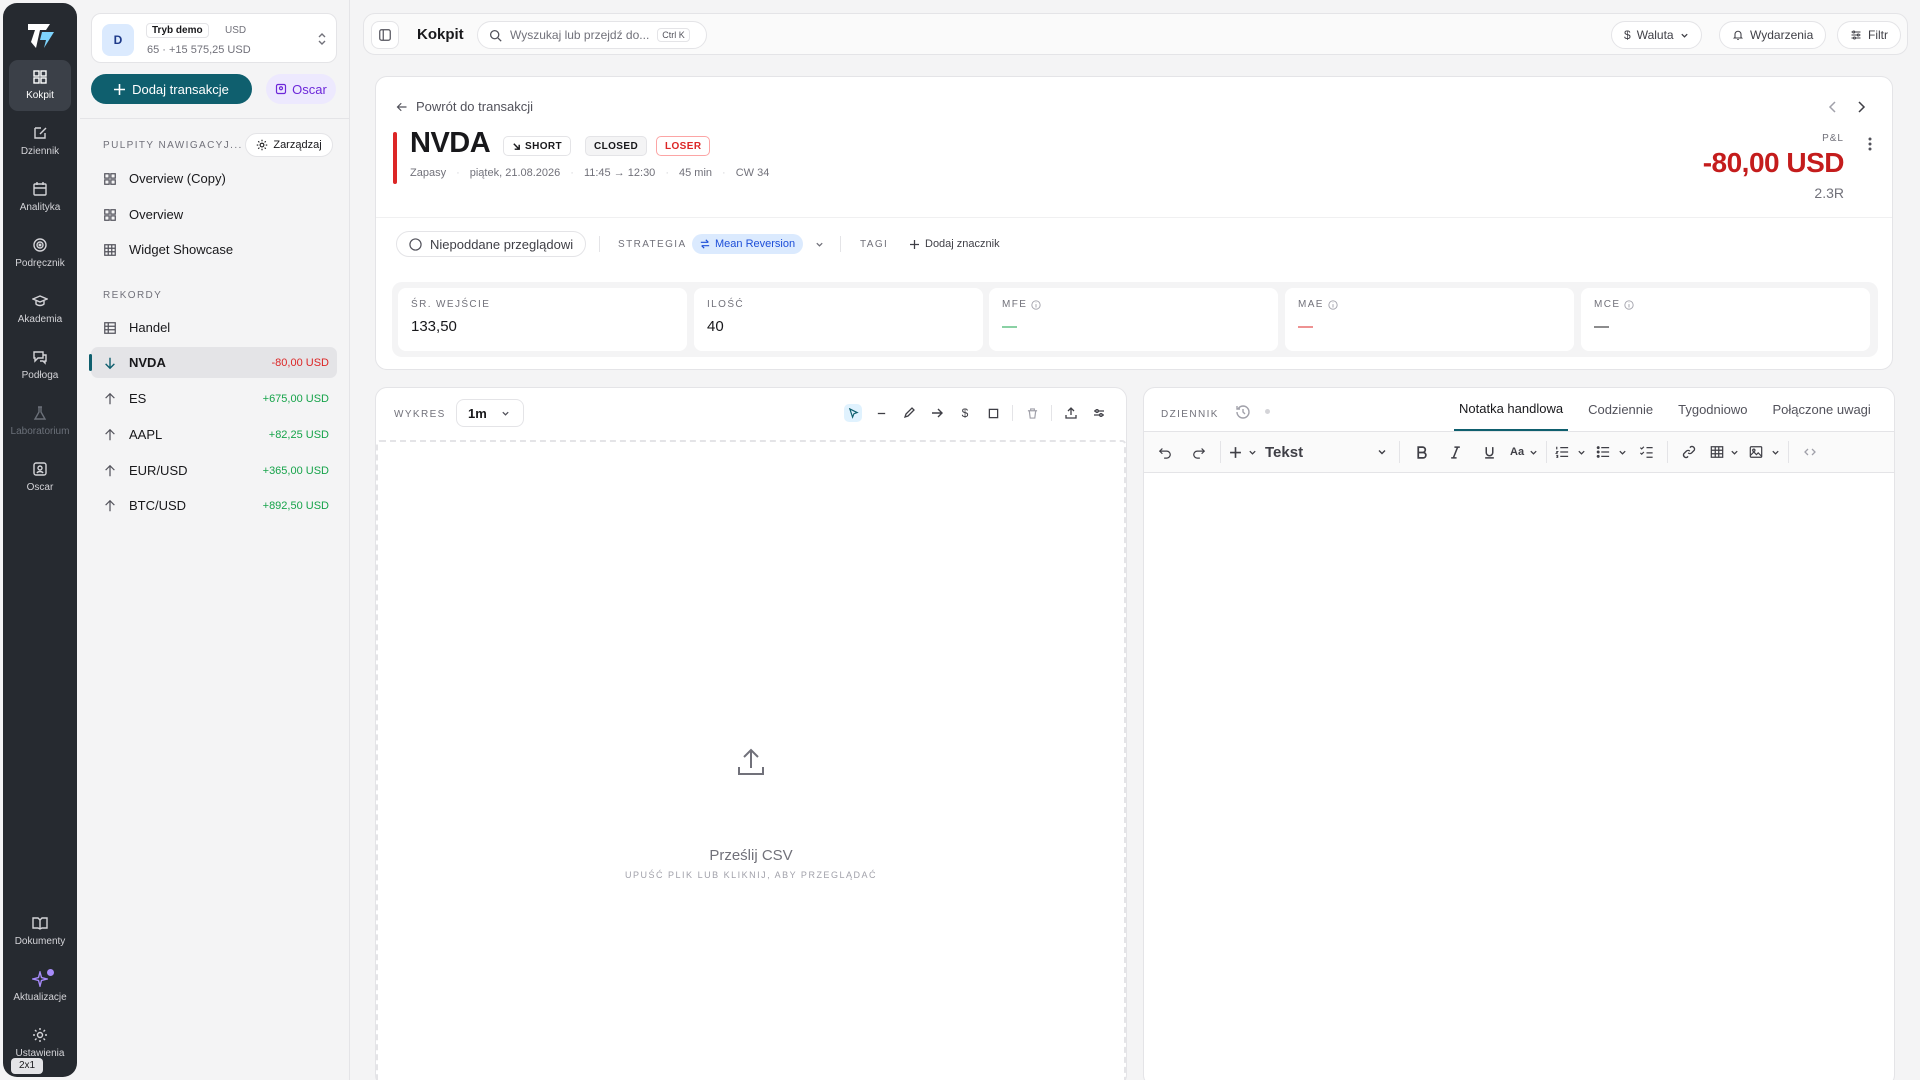 The width and height of the screenshot is (1920, 1080). What do you see at coordinates (40, 375) in the screenshot?
I see `rail-label: Podłoga` at bounding box center [40, 375].